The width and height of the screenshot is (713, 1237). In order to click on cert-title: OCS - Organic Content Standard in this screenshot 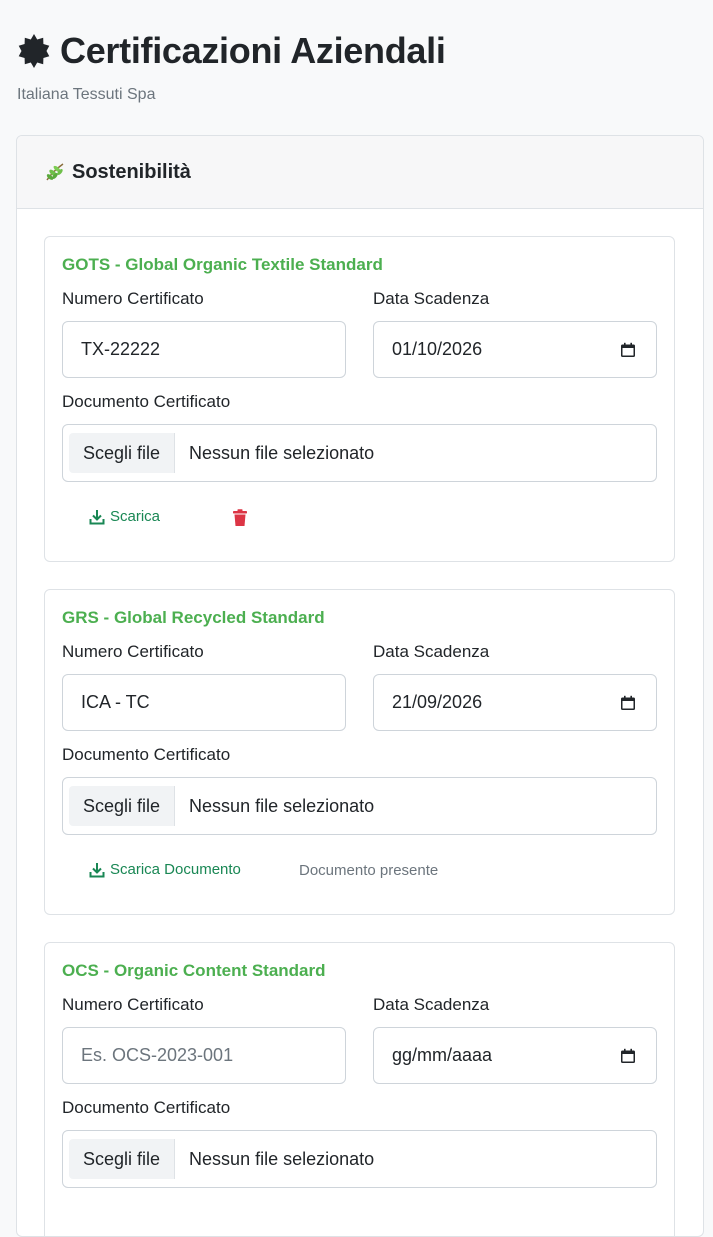, I will do `click(194, 970)`.